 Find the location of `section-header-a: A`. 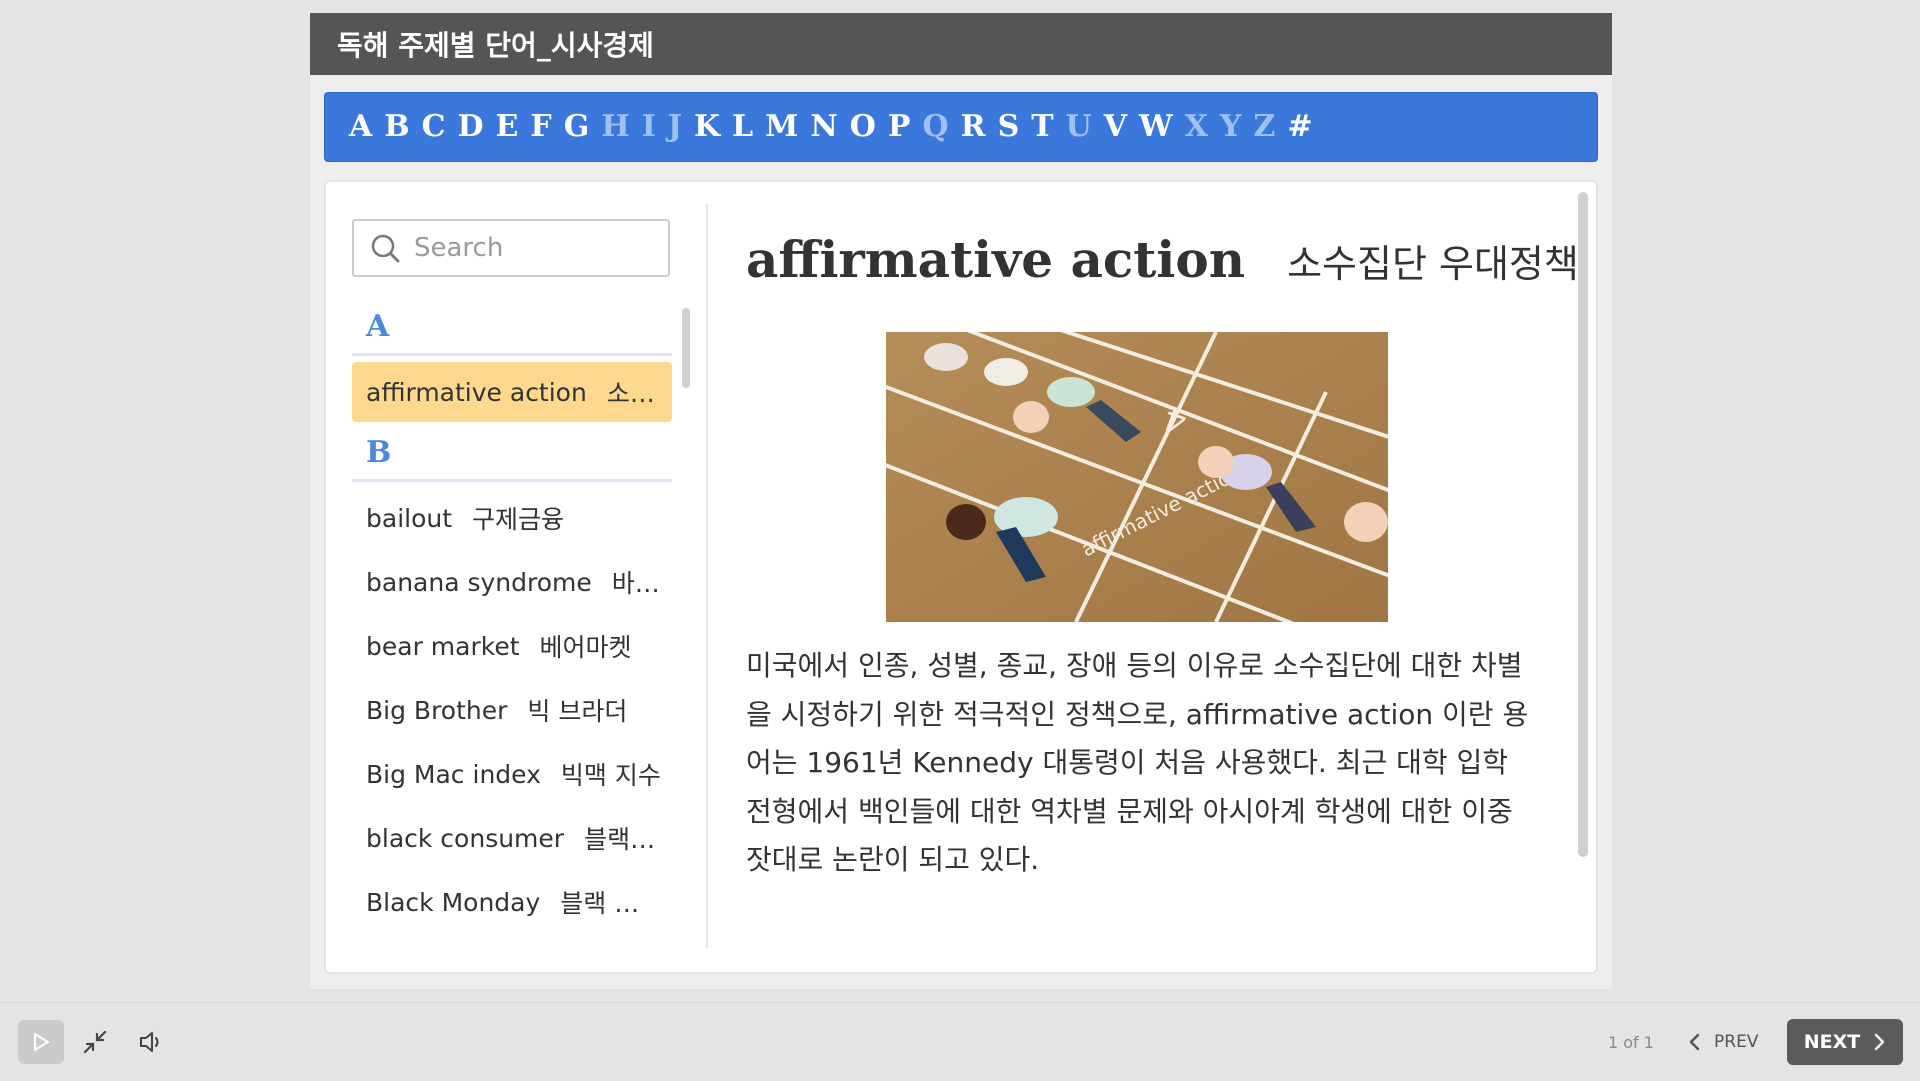

section-header-a: A is located at coordinates (512, 328).